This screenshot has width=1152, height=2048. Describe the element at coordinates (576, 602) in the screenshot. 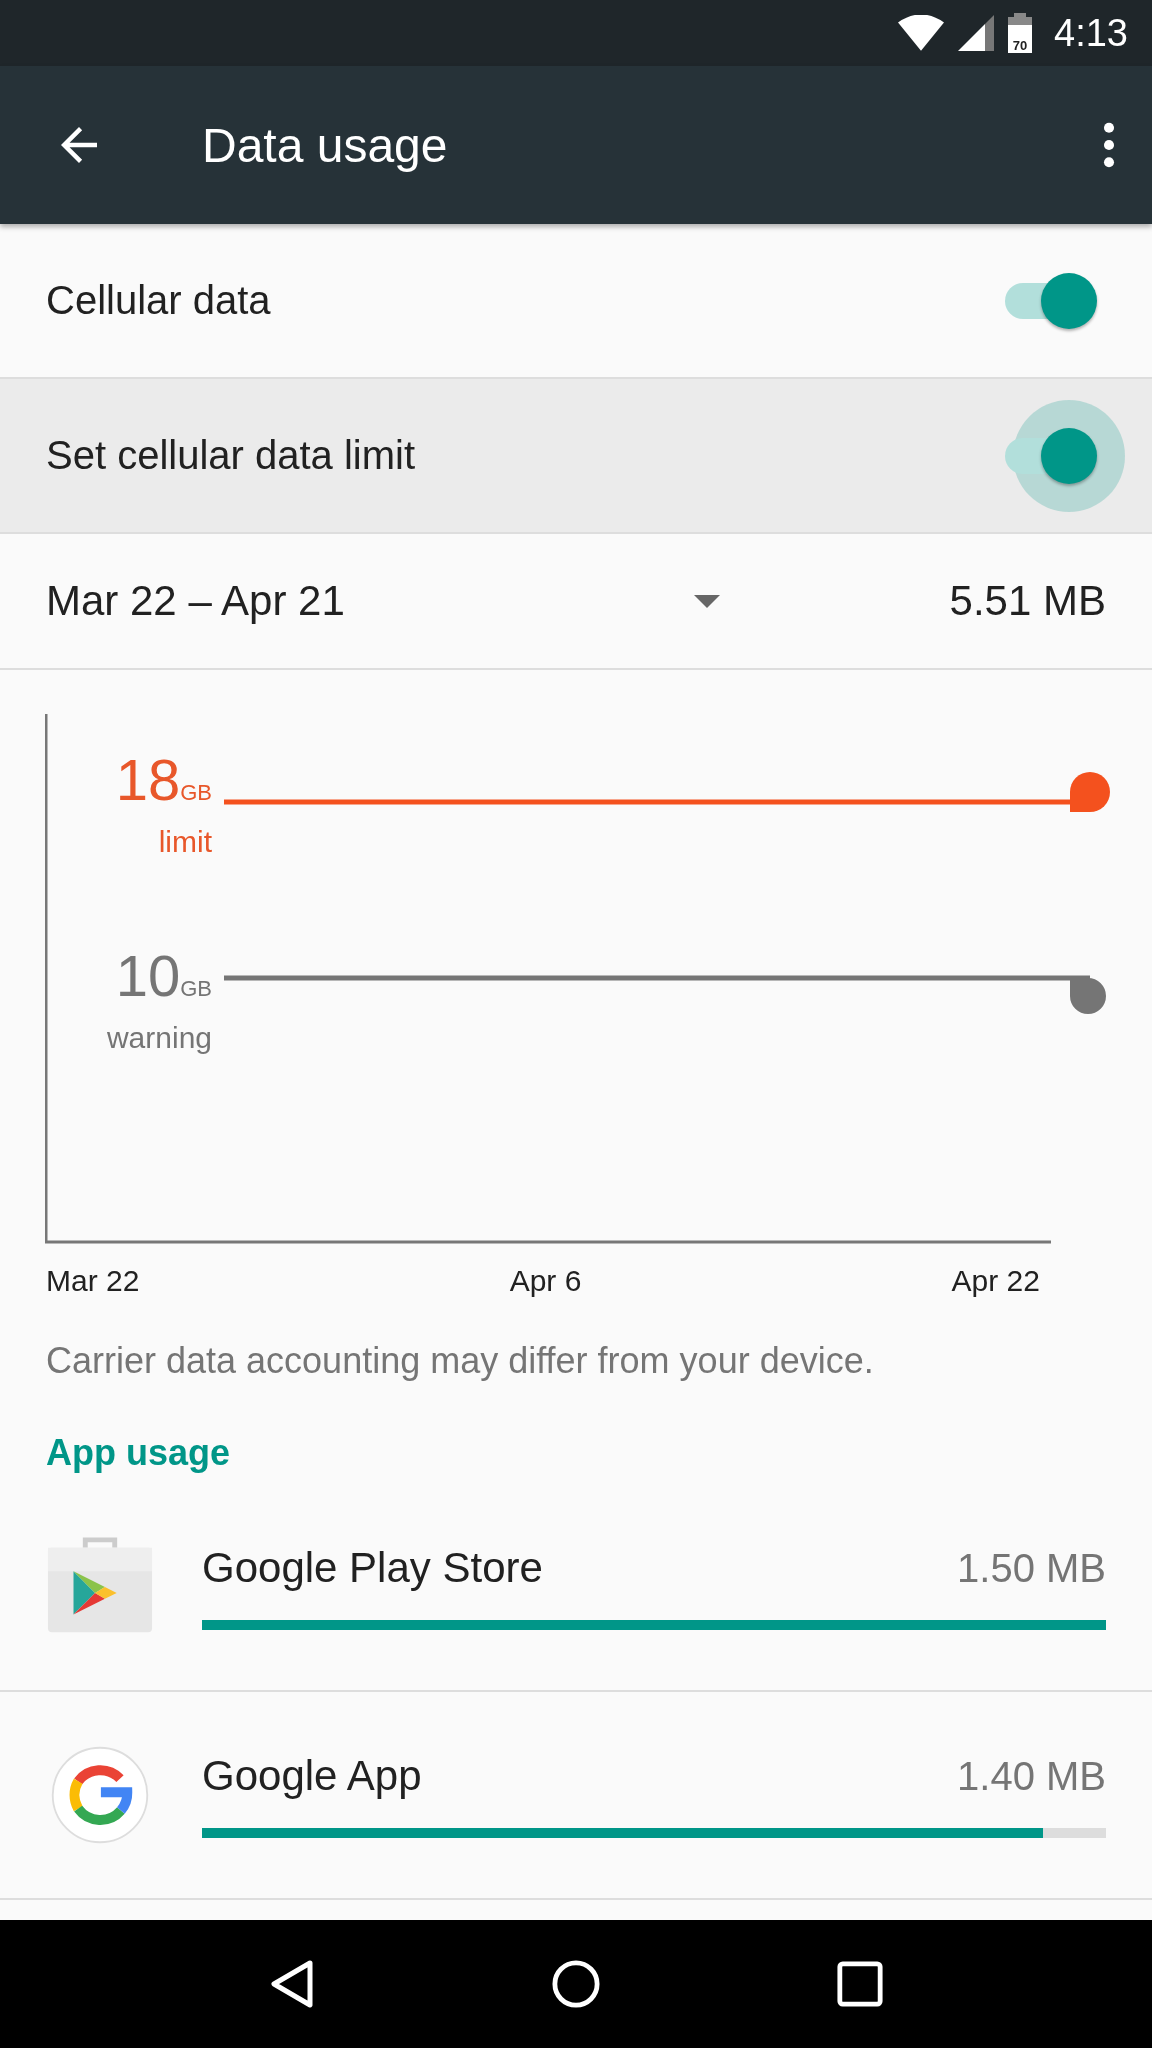

I see `cycle-row: Mar 22 – Apr 21 5.51 MB` at that location.